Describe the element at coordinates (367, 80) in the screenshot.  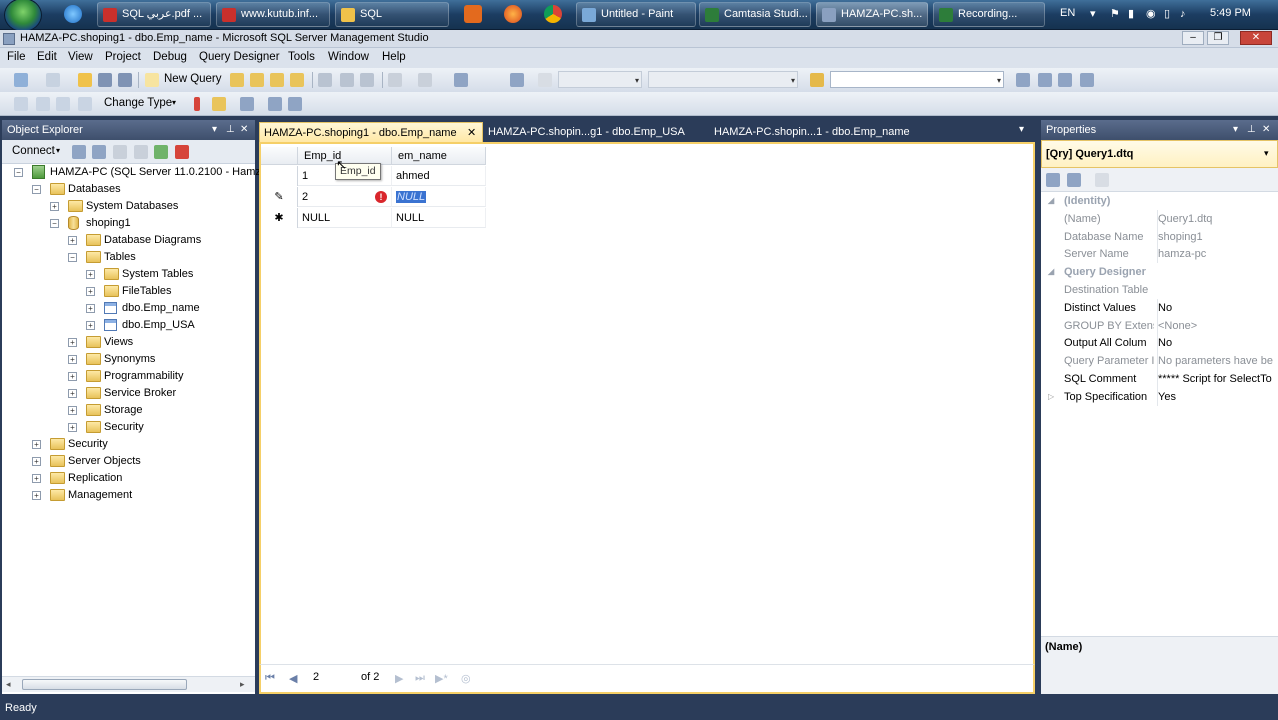
I see `paste-icon` at that location.